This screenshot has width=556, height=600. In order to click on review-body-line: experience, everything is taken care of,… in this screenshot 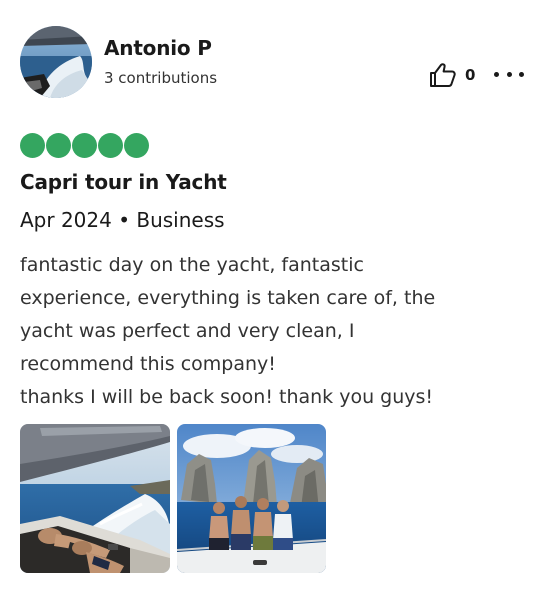, I will do `click(228, 298)`.